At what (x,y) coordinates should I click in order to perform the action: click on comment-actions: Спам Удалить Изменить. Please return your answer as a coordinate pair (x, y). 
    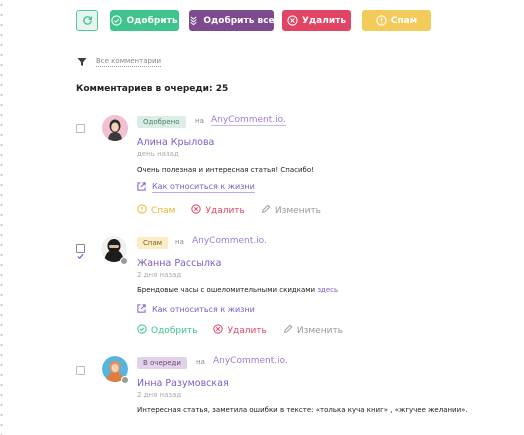
    Looking at the image, I should click on (237, 210).